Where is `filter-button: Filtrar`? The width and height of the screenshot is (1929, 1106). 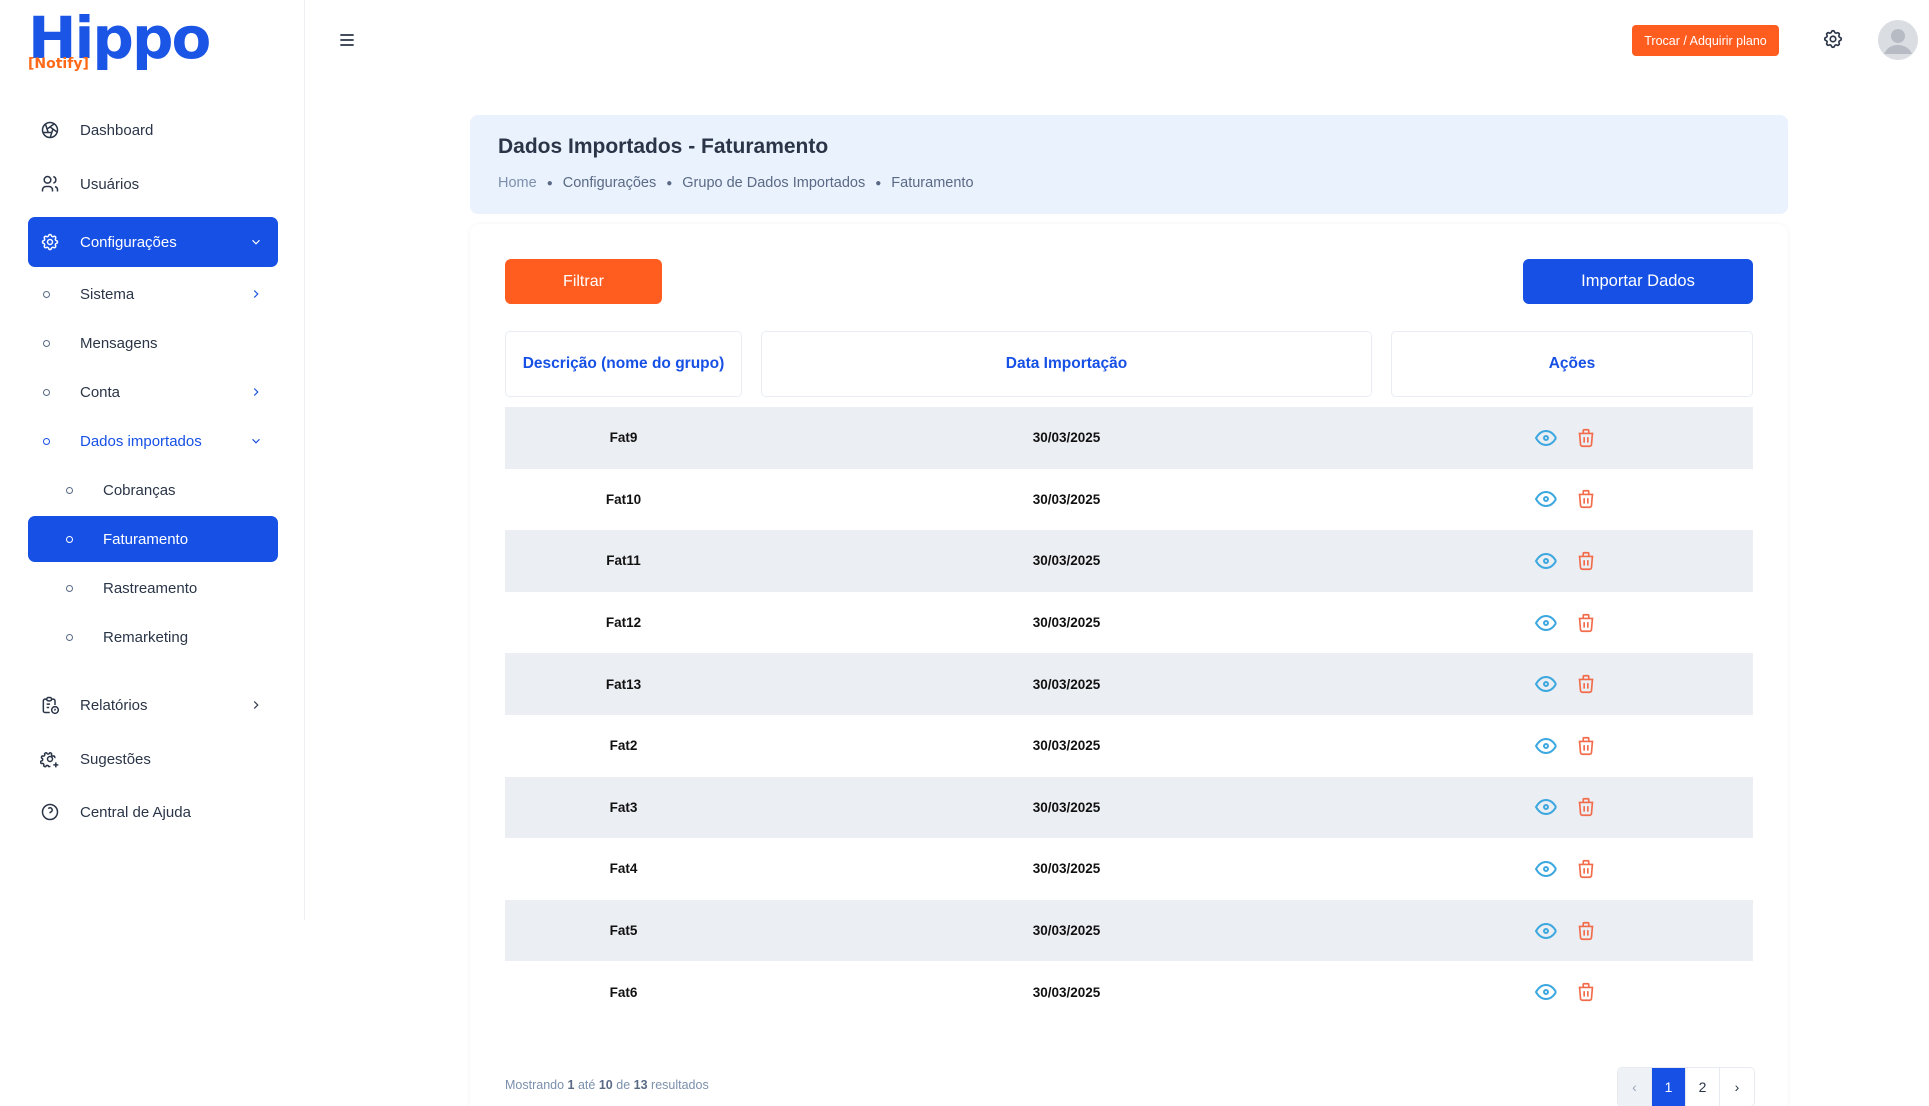
filter-button: Filtrar is located at coordinates (583, 281).